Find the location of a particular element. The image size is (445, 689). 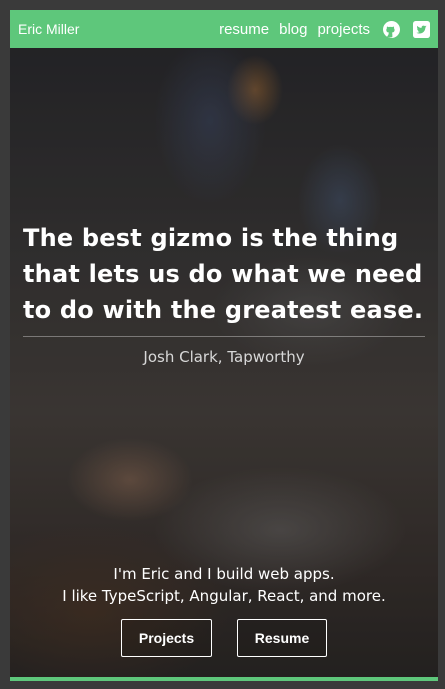

brand-link: Eric Miller is located at coordinates (48, 29).